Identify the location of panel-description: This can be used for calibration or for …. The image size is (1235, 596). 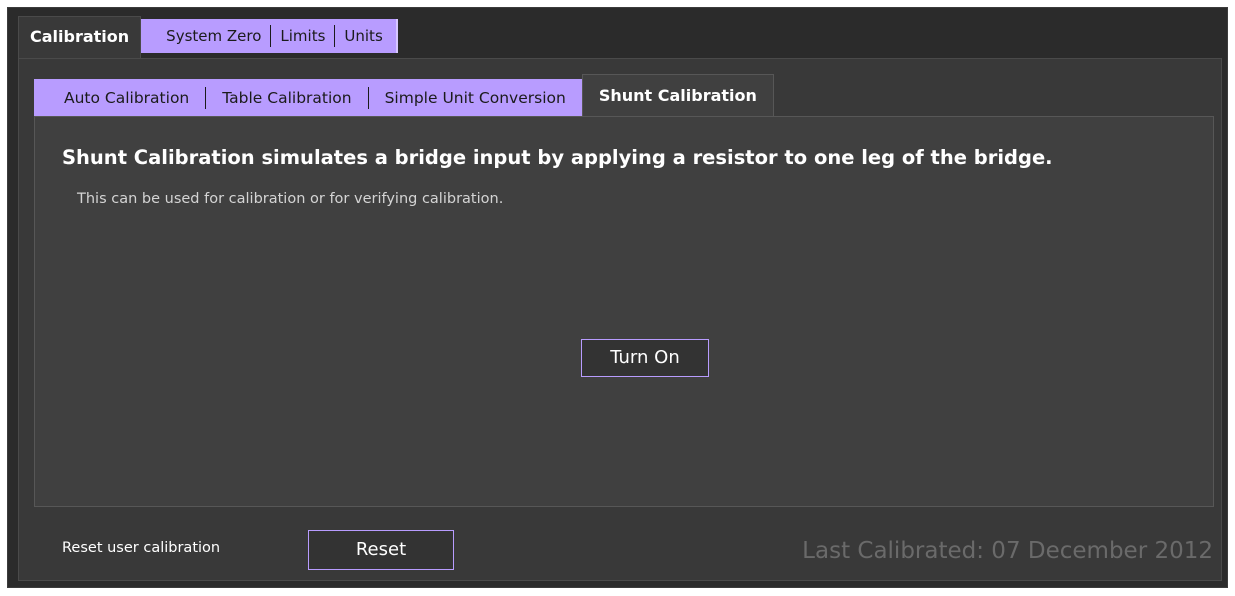
(290, 199).